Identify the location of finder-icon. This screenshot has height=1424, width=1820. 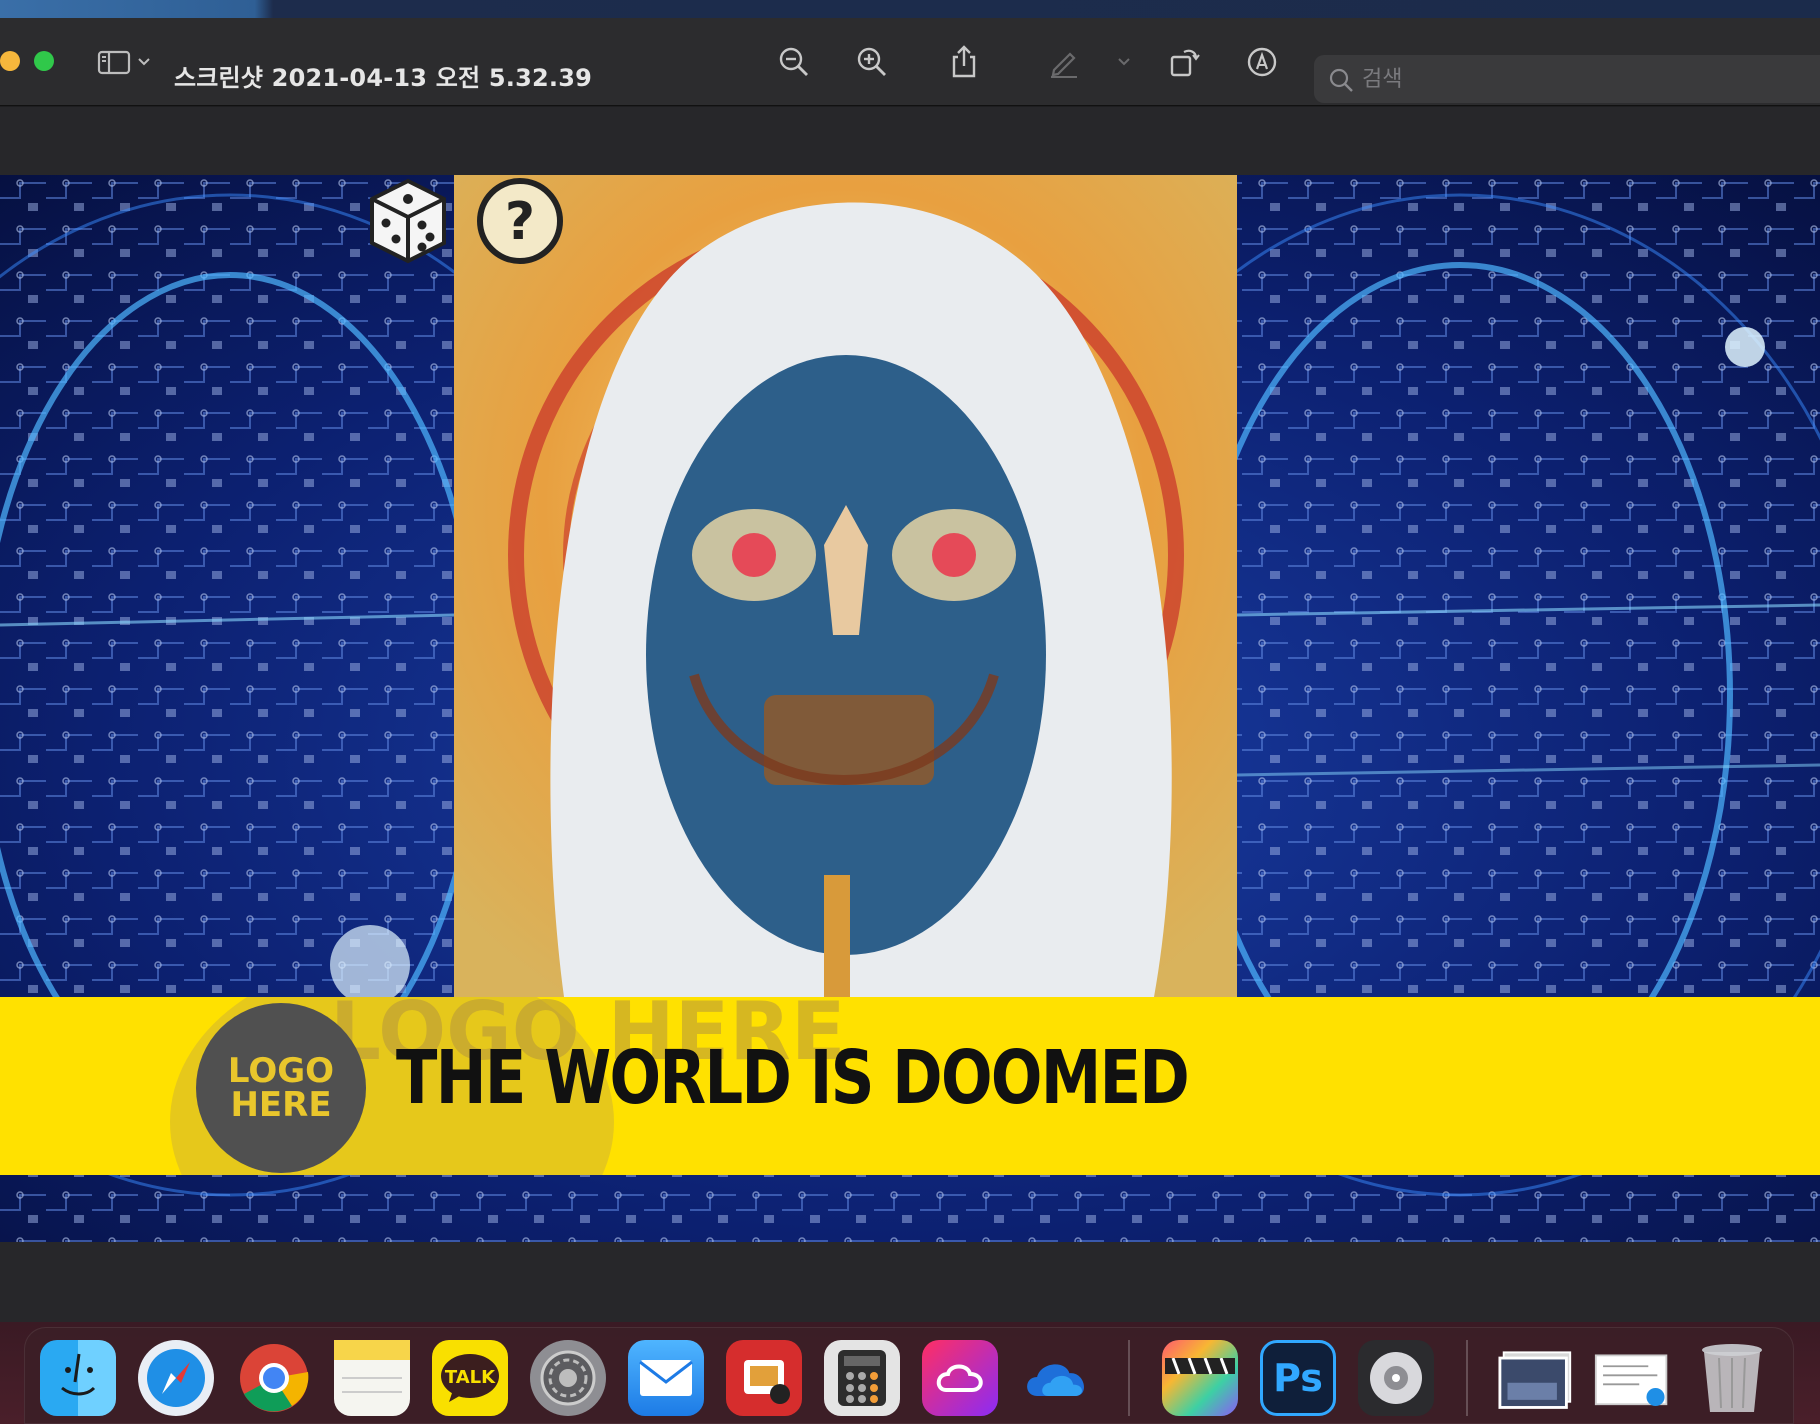
(78, 1378).